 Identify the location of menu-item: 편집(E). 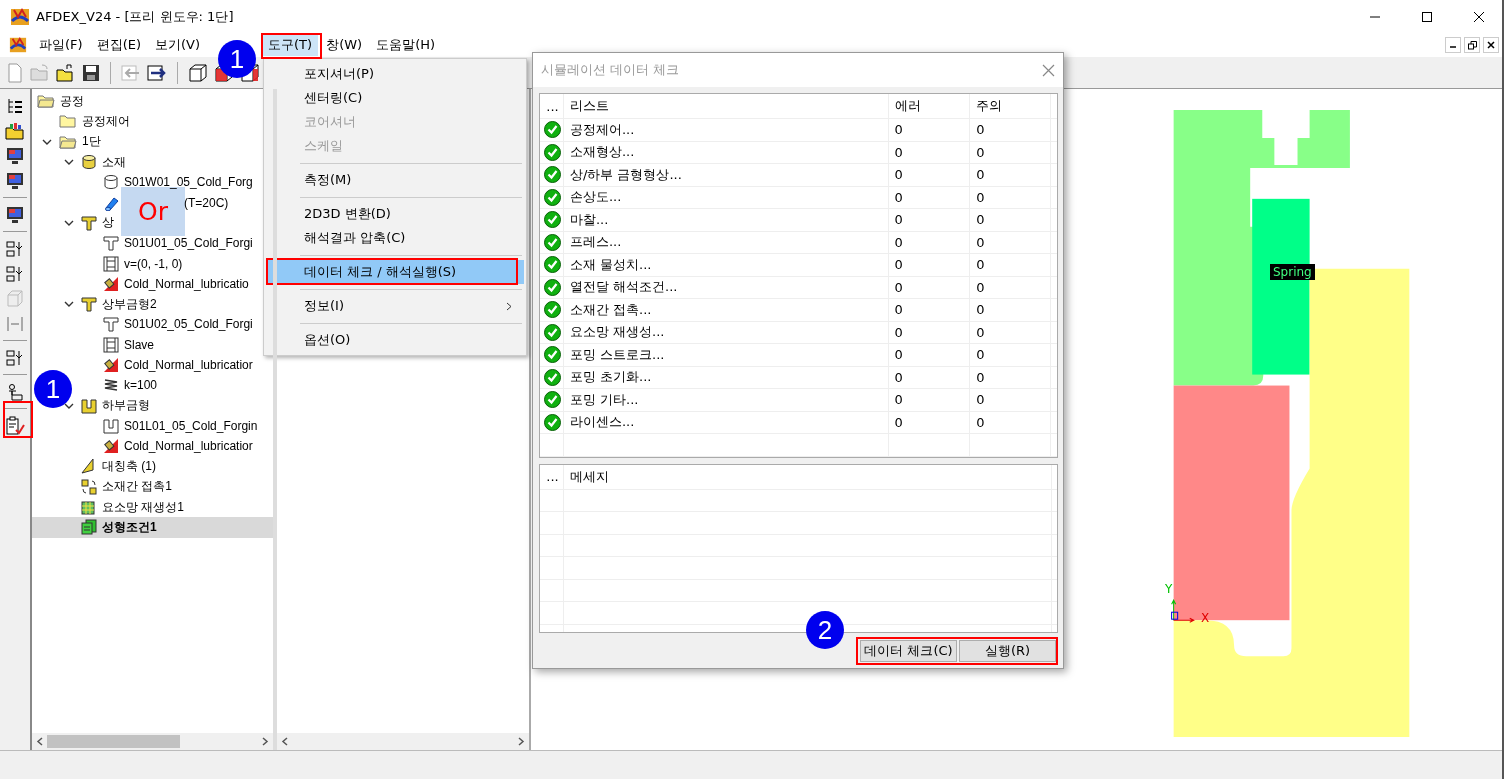
(118, 45).